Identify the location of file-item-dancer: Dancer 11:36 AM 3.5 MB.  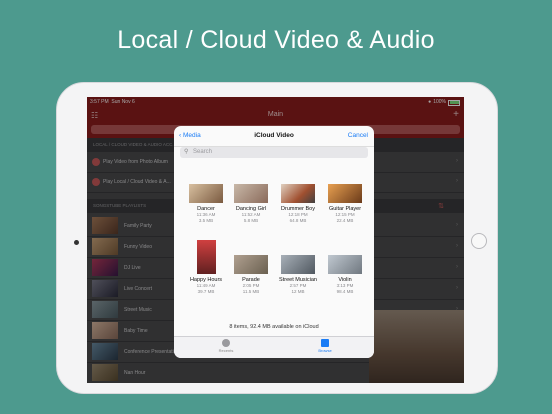
(206, 204).